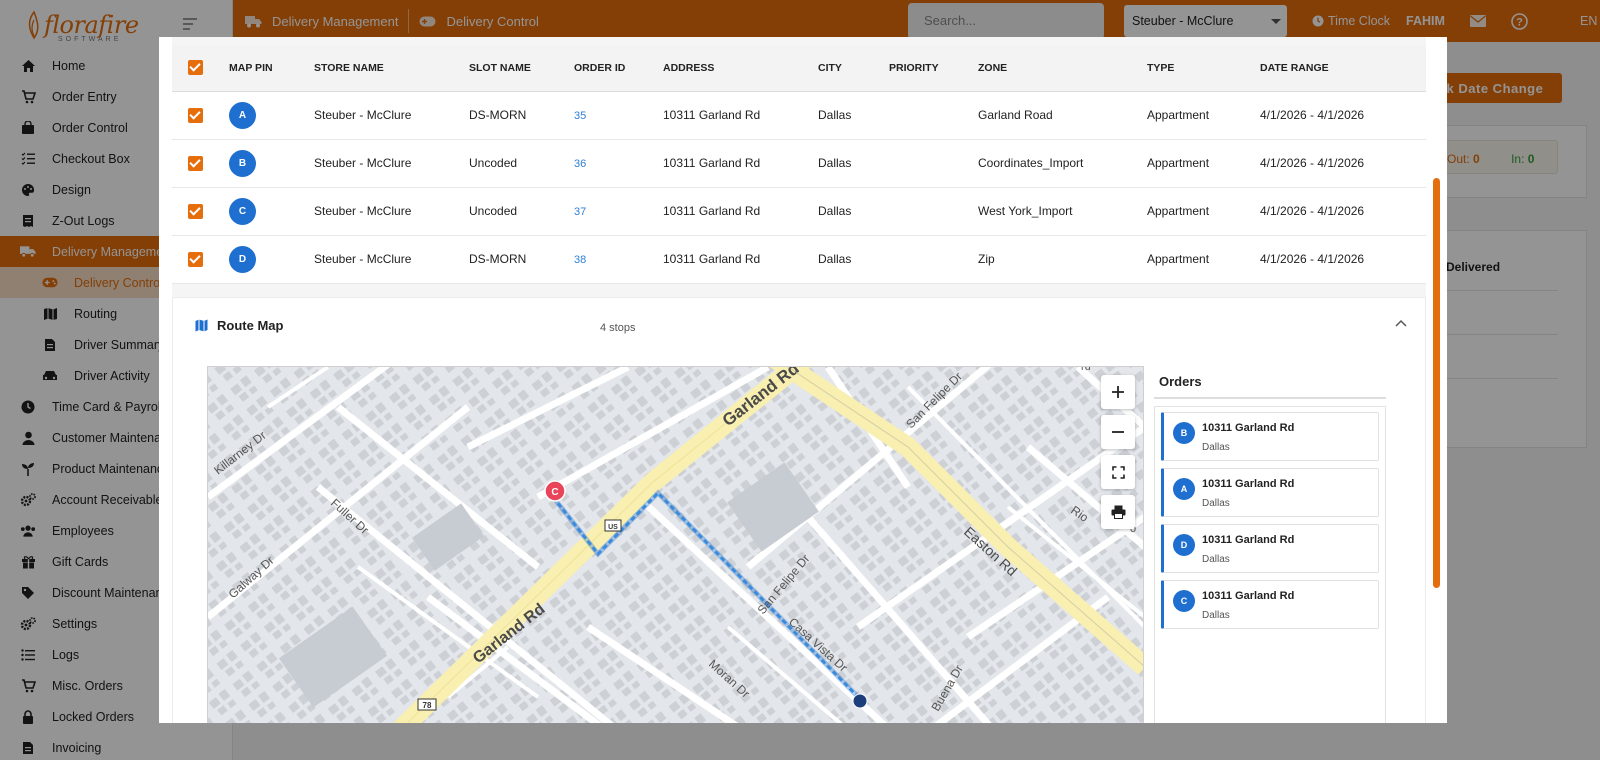 This screenshot has width=1600, height=760. I want to click on zoom-in-button, so click(1118, 392).